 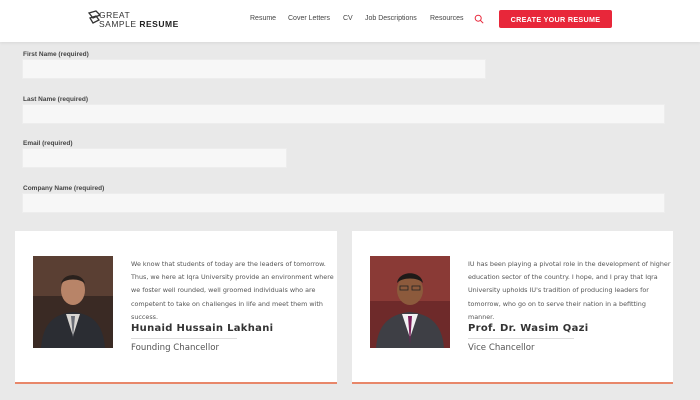 What do you see at coordinates (343, 114) in the screenshot?
I see `last-name-field` at bounding box center [343, 114].